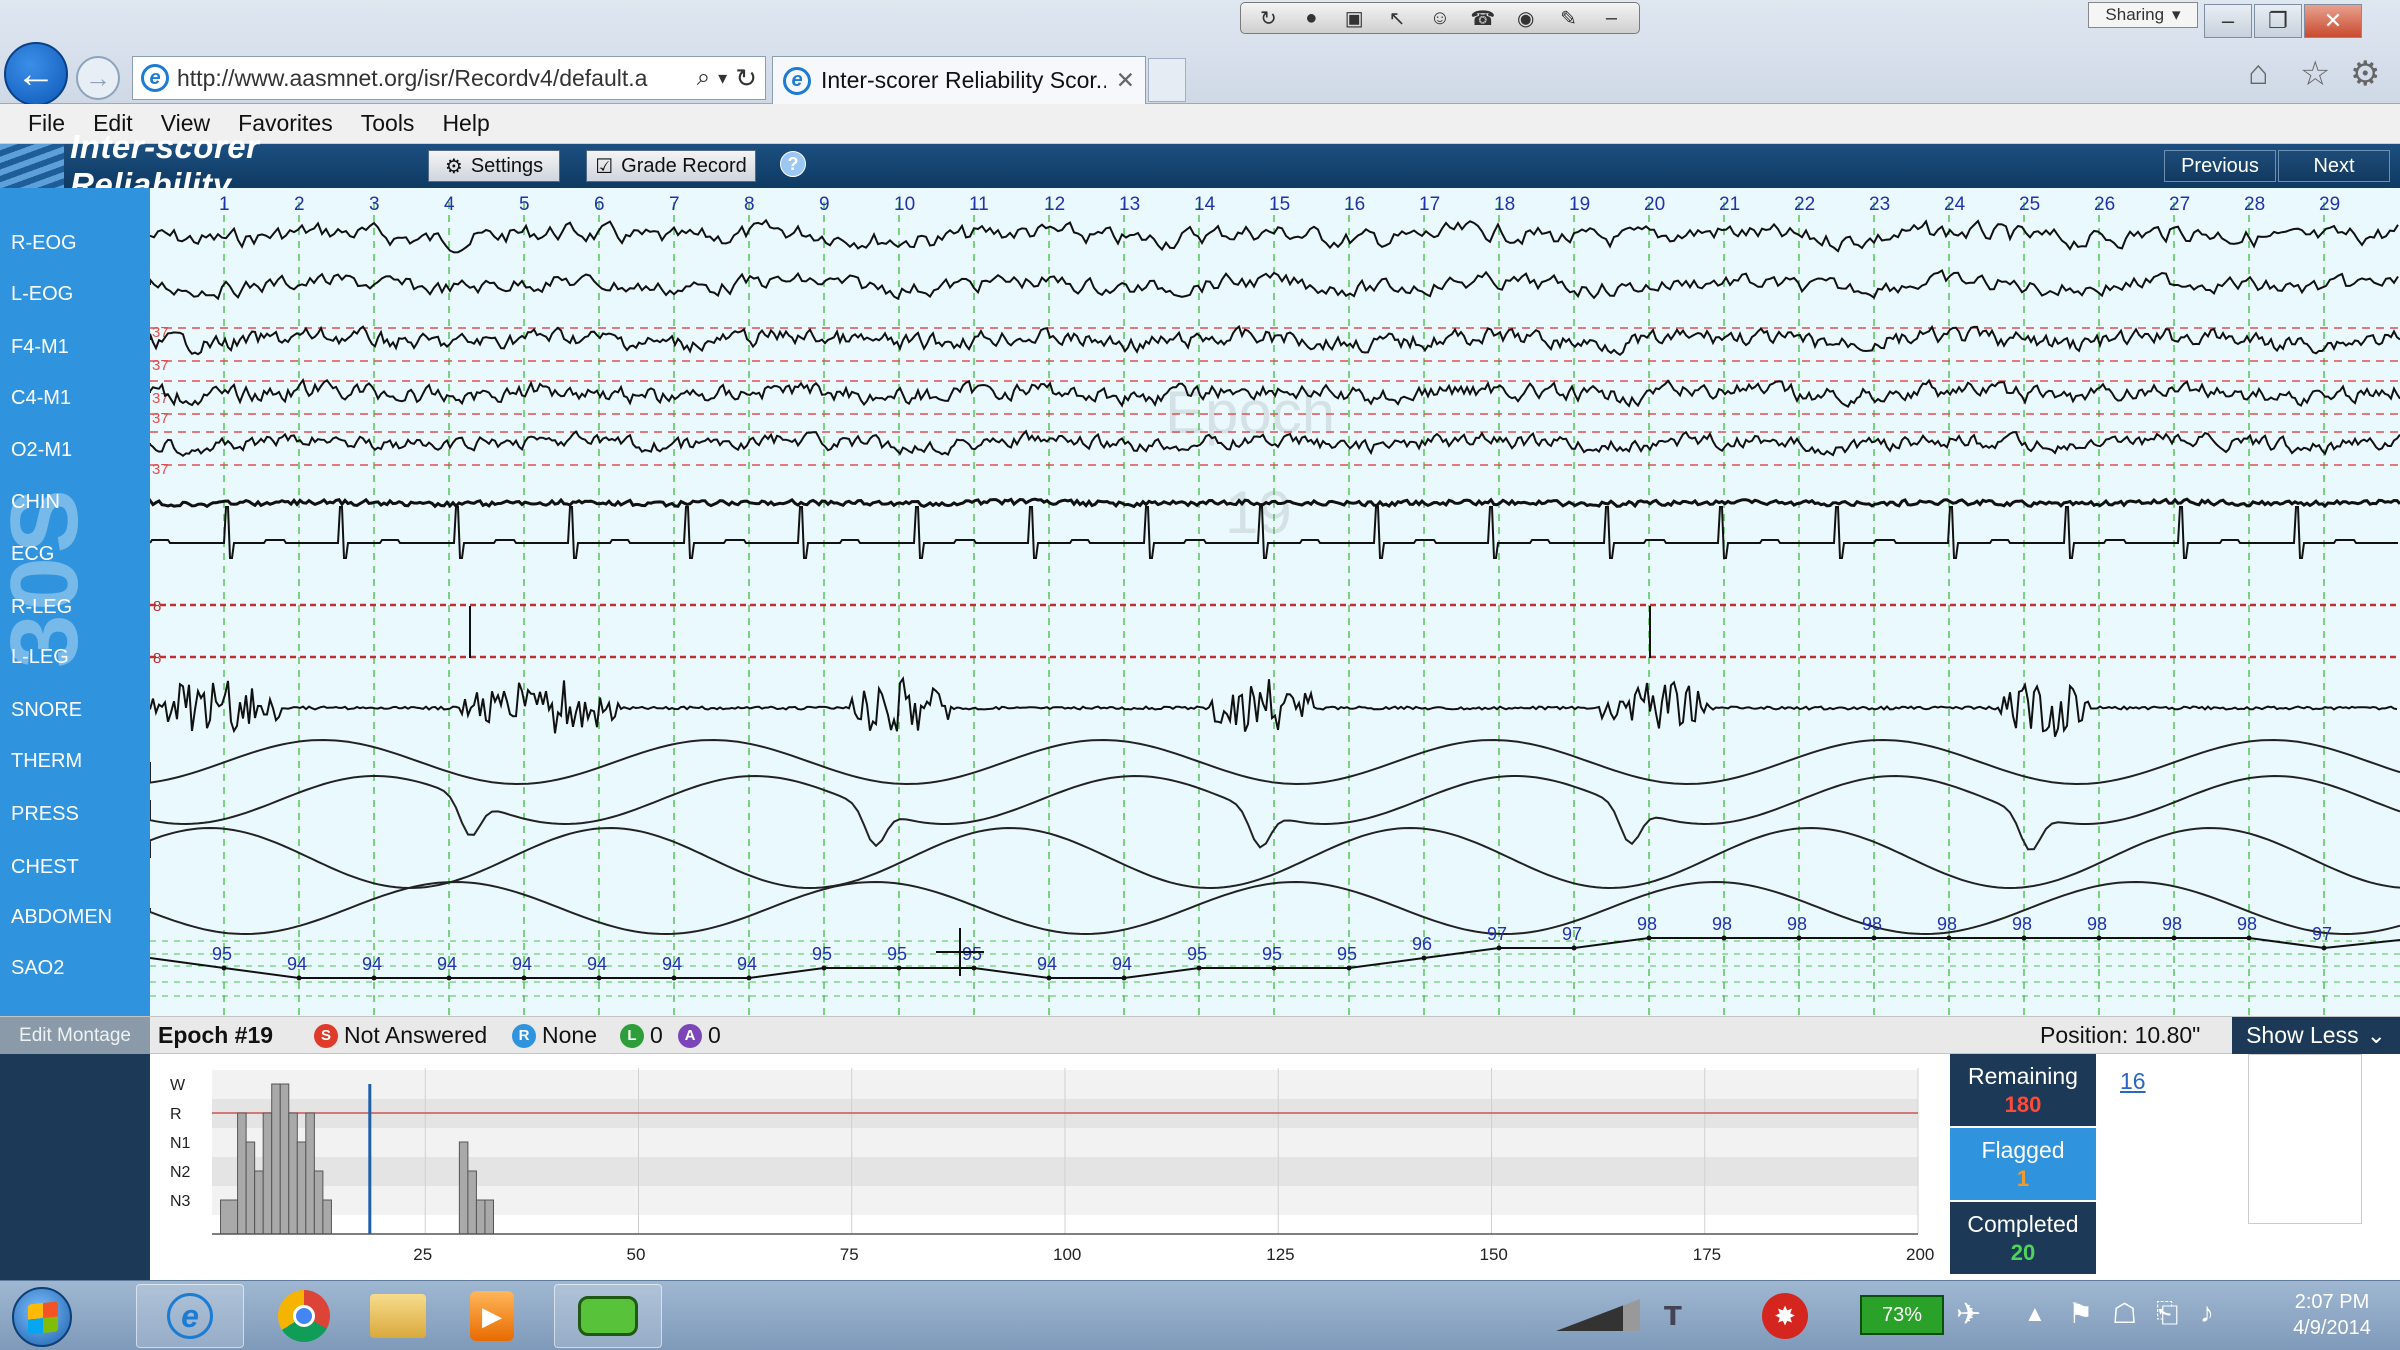  Describe the element at coordinates (2278, 21) in the screenshot. I see `window-restore-button: ❐` at that location.